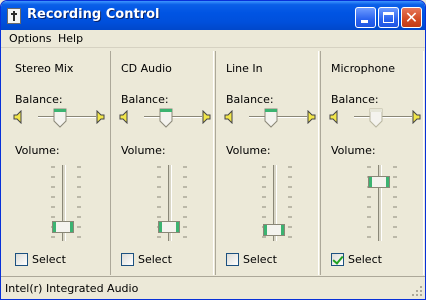 The height and width of the screenshot is (300, 426). What do you see at coordinates (72, 288) in the screenshot?
I see `status-device-name: Intel(r) Integrated Audio` at bounding box center [72, 288].